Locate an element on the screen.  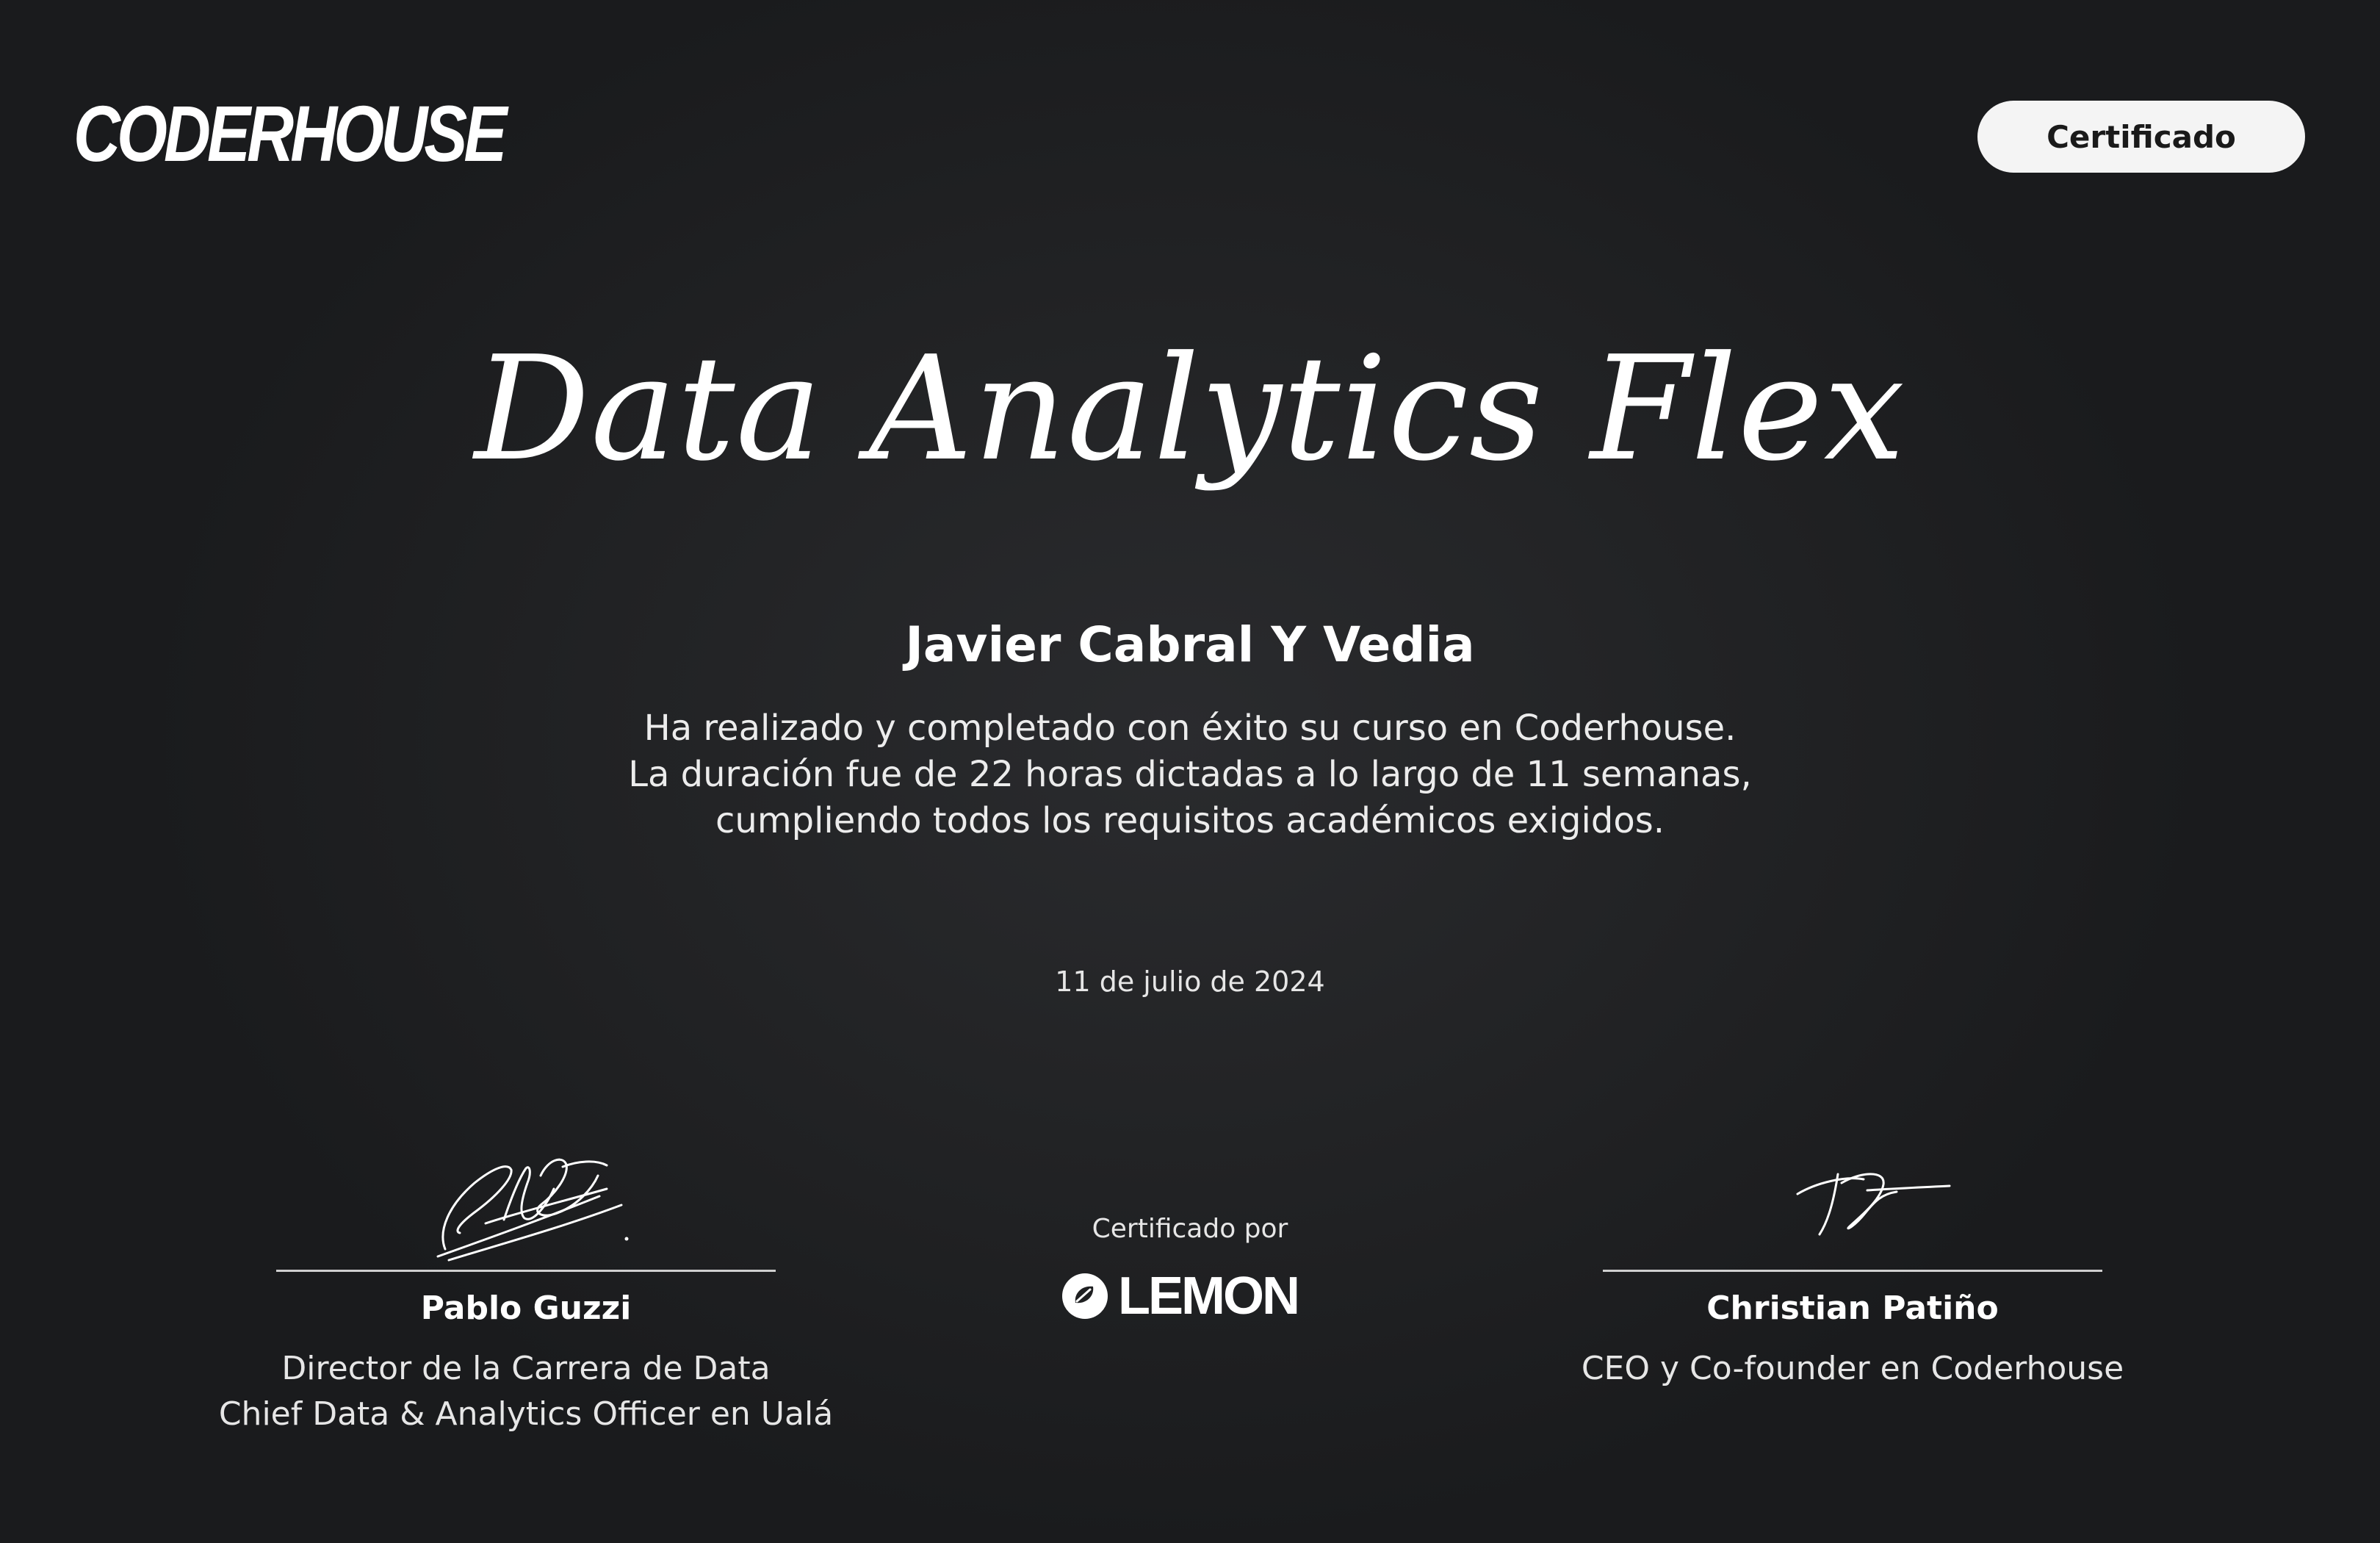
signer-role-line: CEO y Co-founder en Coderhouse is located at coordinates (1852, 1368).